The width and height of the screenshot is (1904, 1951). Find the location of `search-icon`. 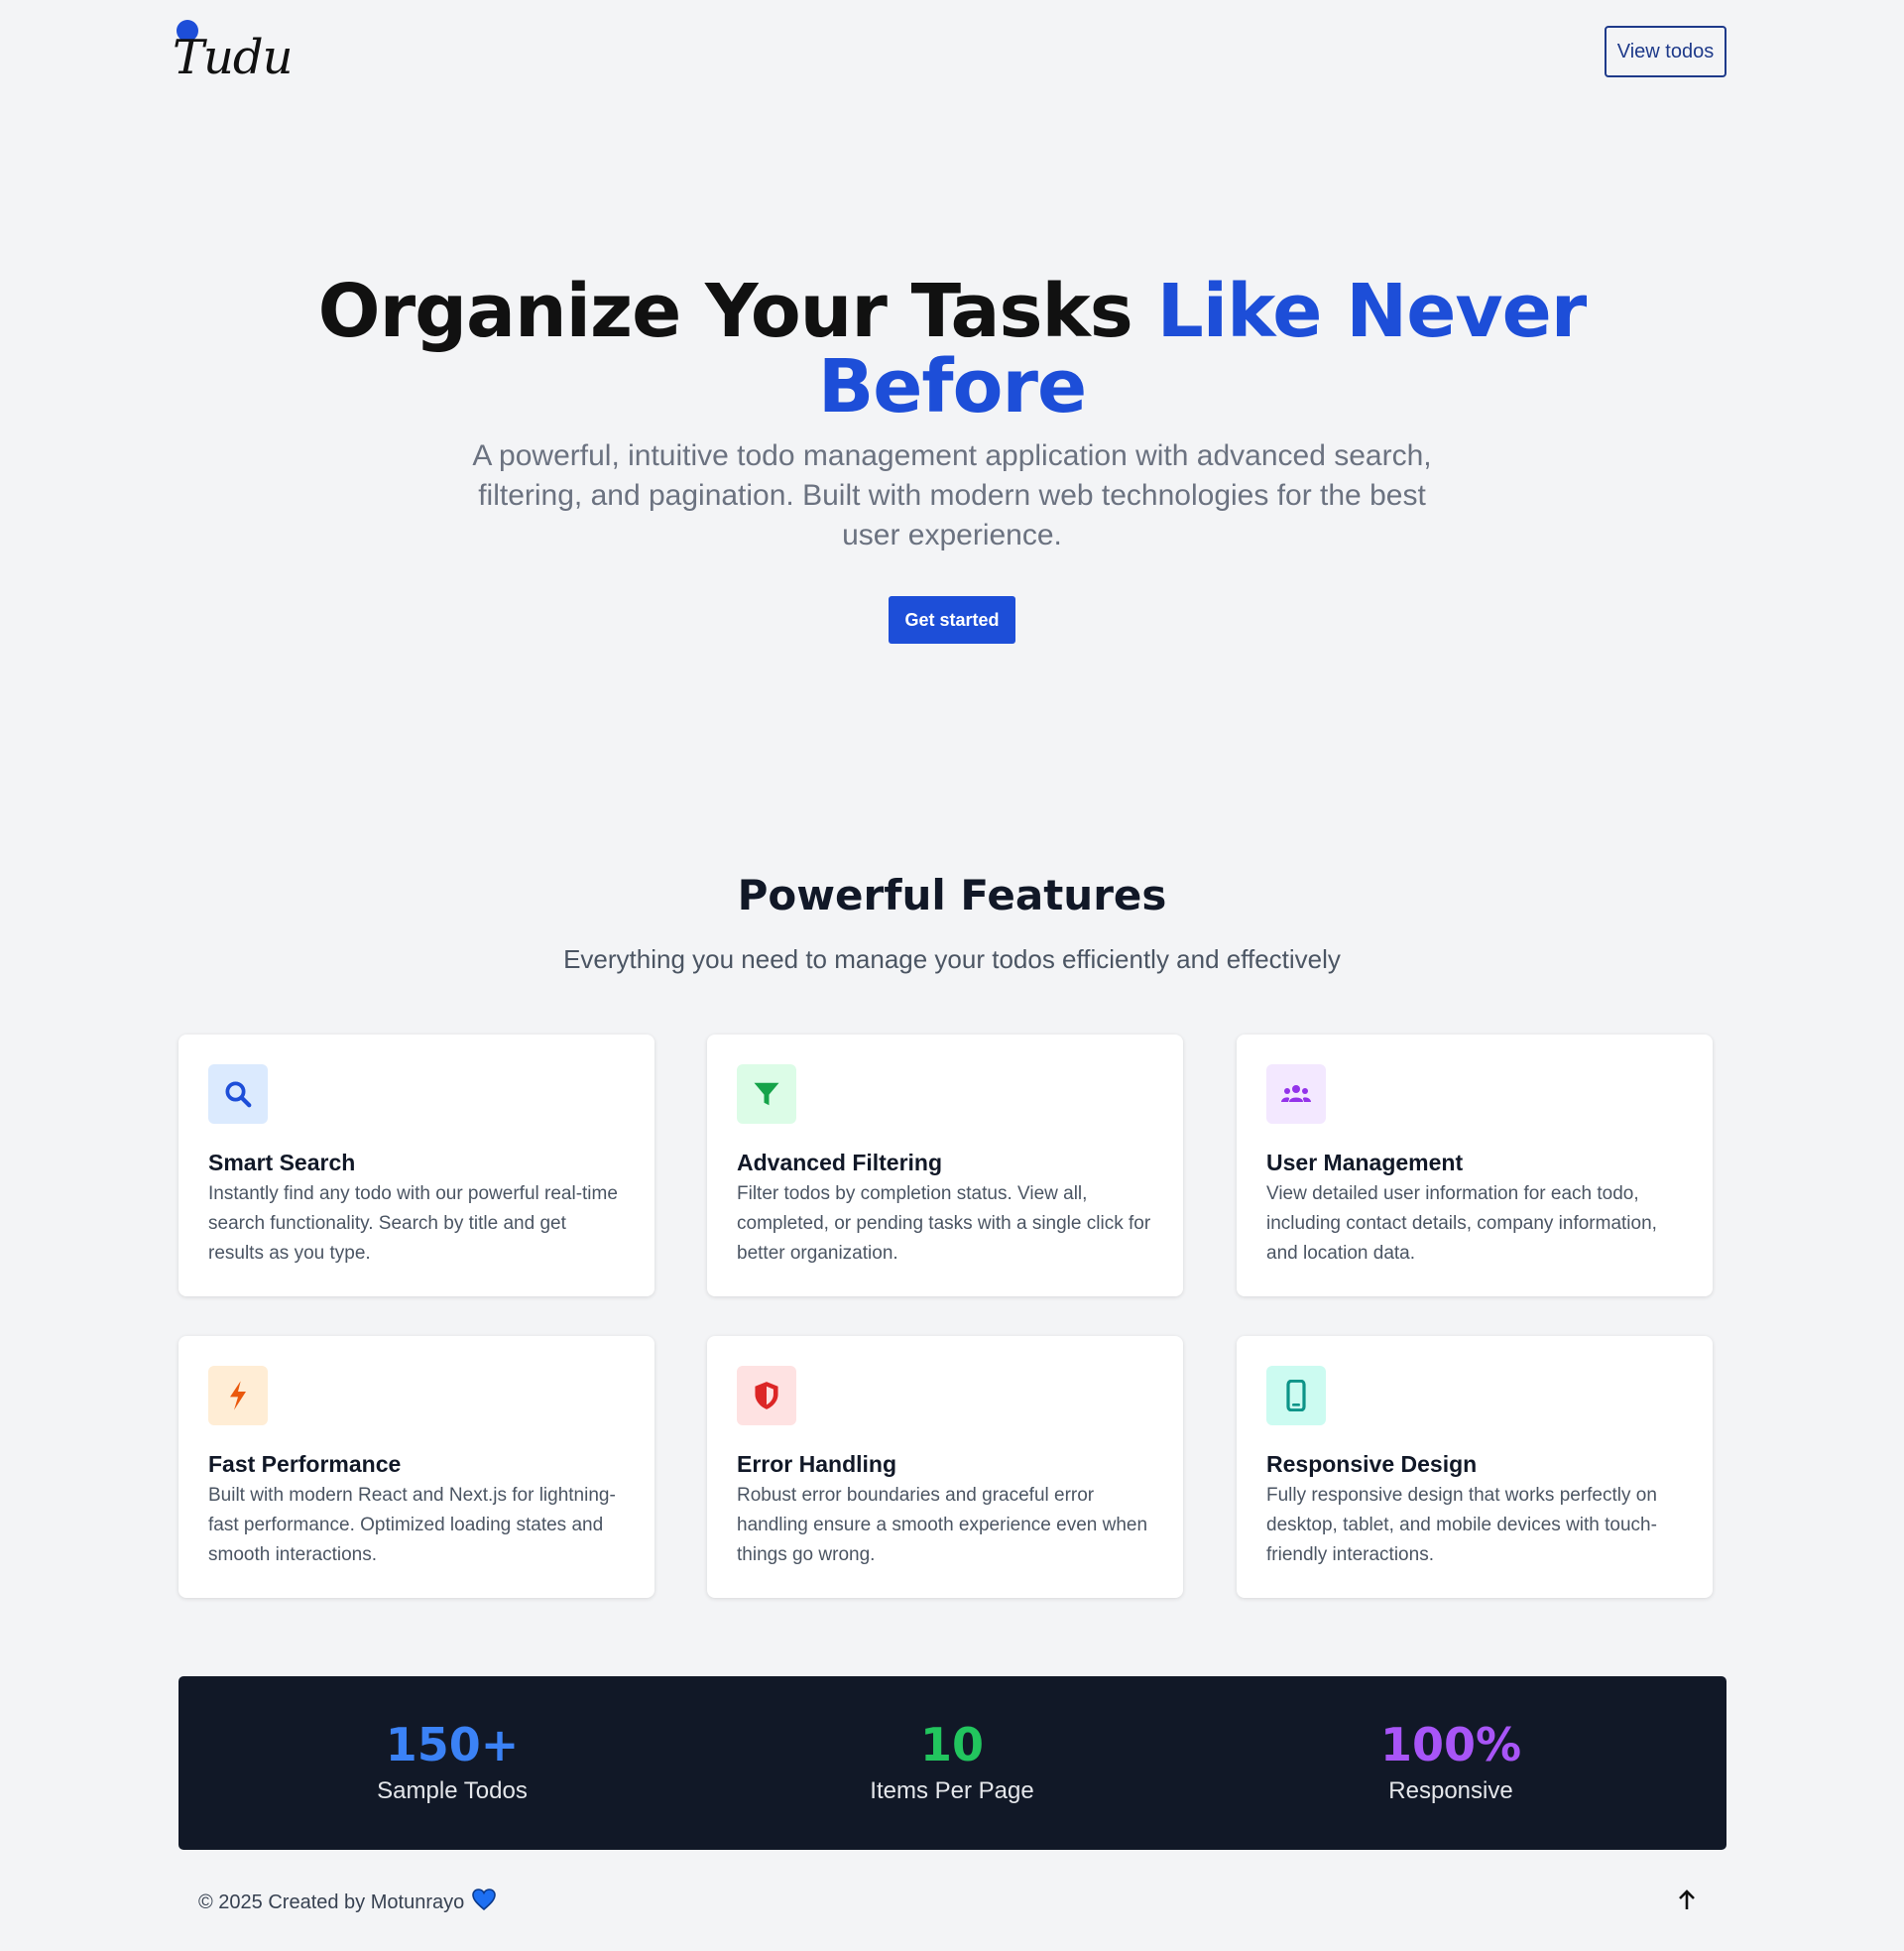

search-icon is located at coordinates (238, 1094).